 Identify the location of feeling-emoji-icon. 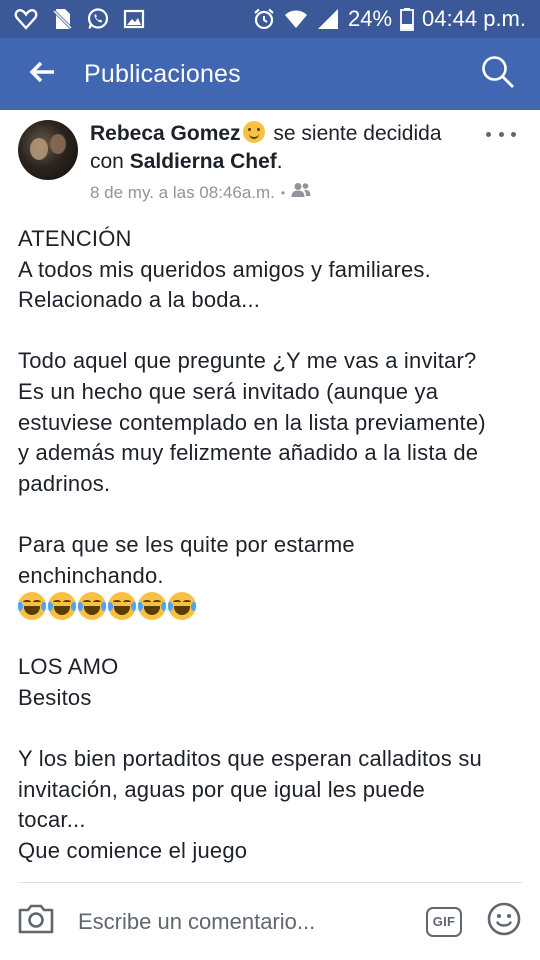
(253, 132).